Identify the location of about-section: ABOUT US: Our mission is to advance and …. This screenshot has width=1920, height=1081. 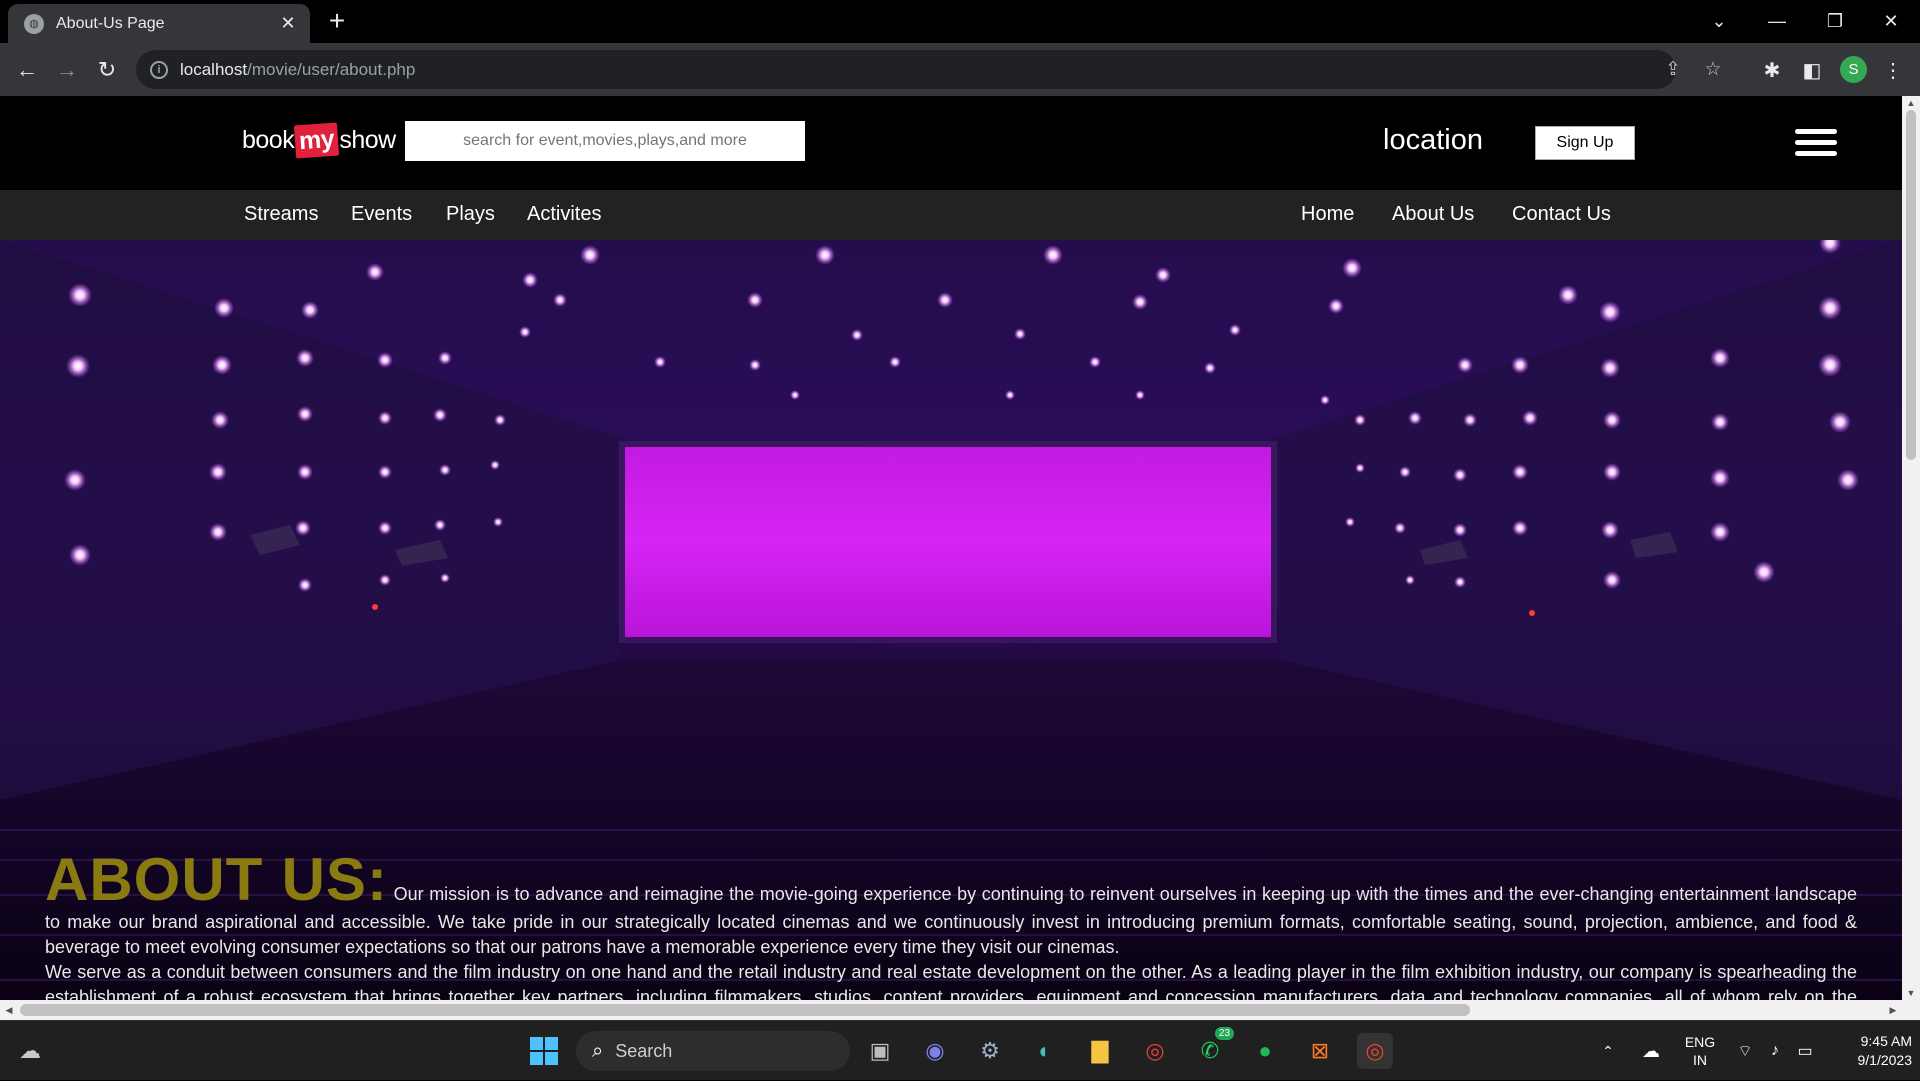
(951, 925).